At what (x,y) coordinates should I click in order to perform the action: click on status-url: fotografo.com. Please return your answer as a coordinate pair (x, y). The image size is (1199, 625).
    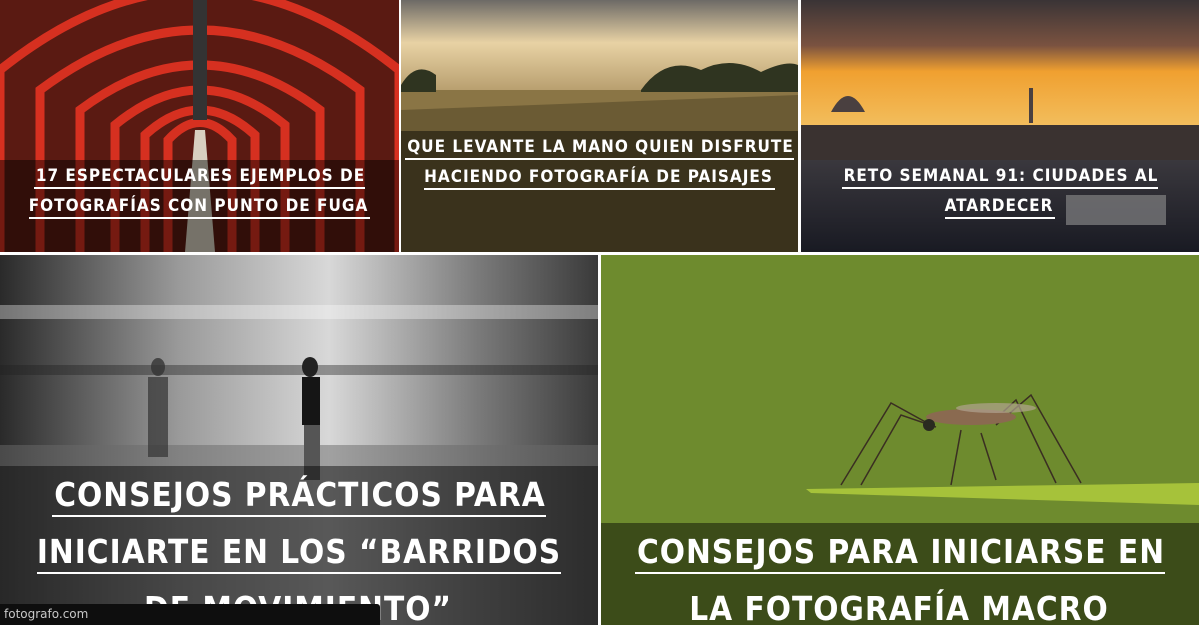
    Looking at the image, I should click on (46, 614).